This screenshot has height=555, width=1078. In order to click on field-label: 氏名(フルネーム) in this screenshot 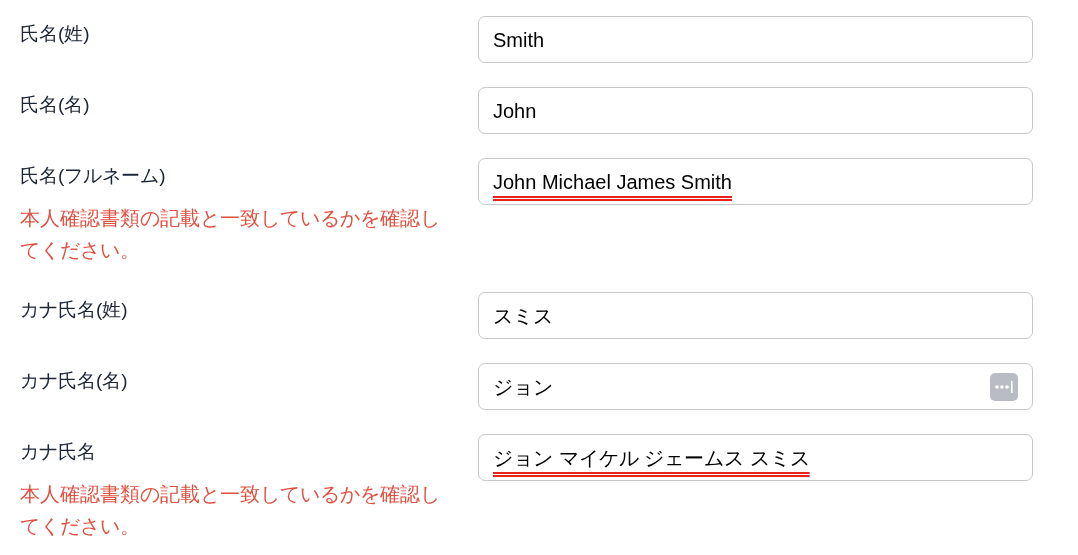, I will do `click(93, 176)`.